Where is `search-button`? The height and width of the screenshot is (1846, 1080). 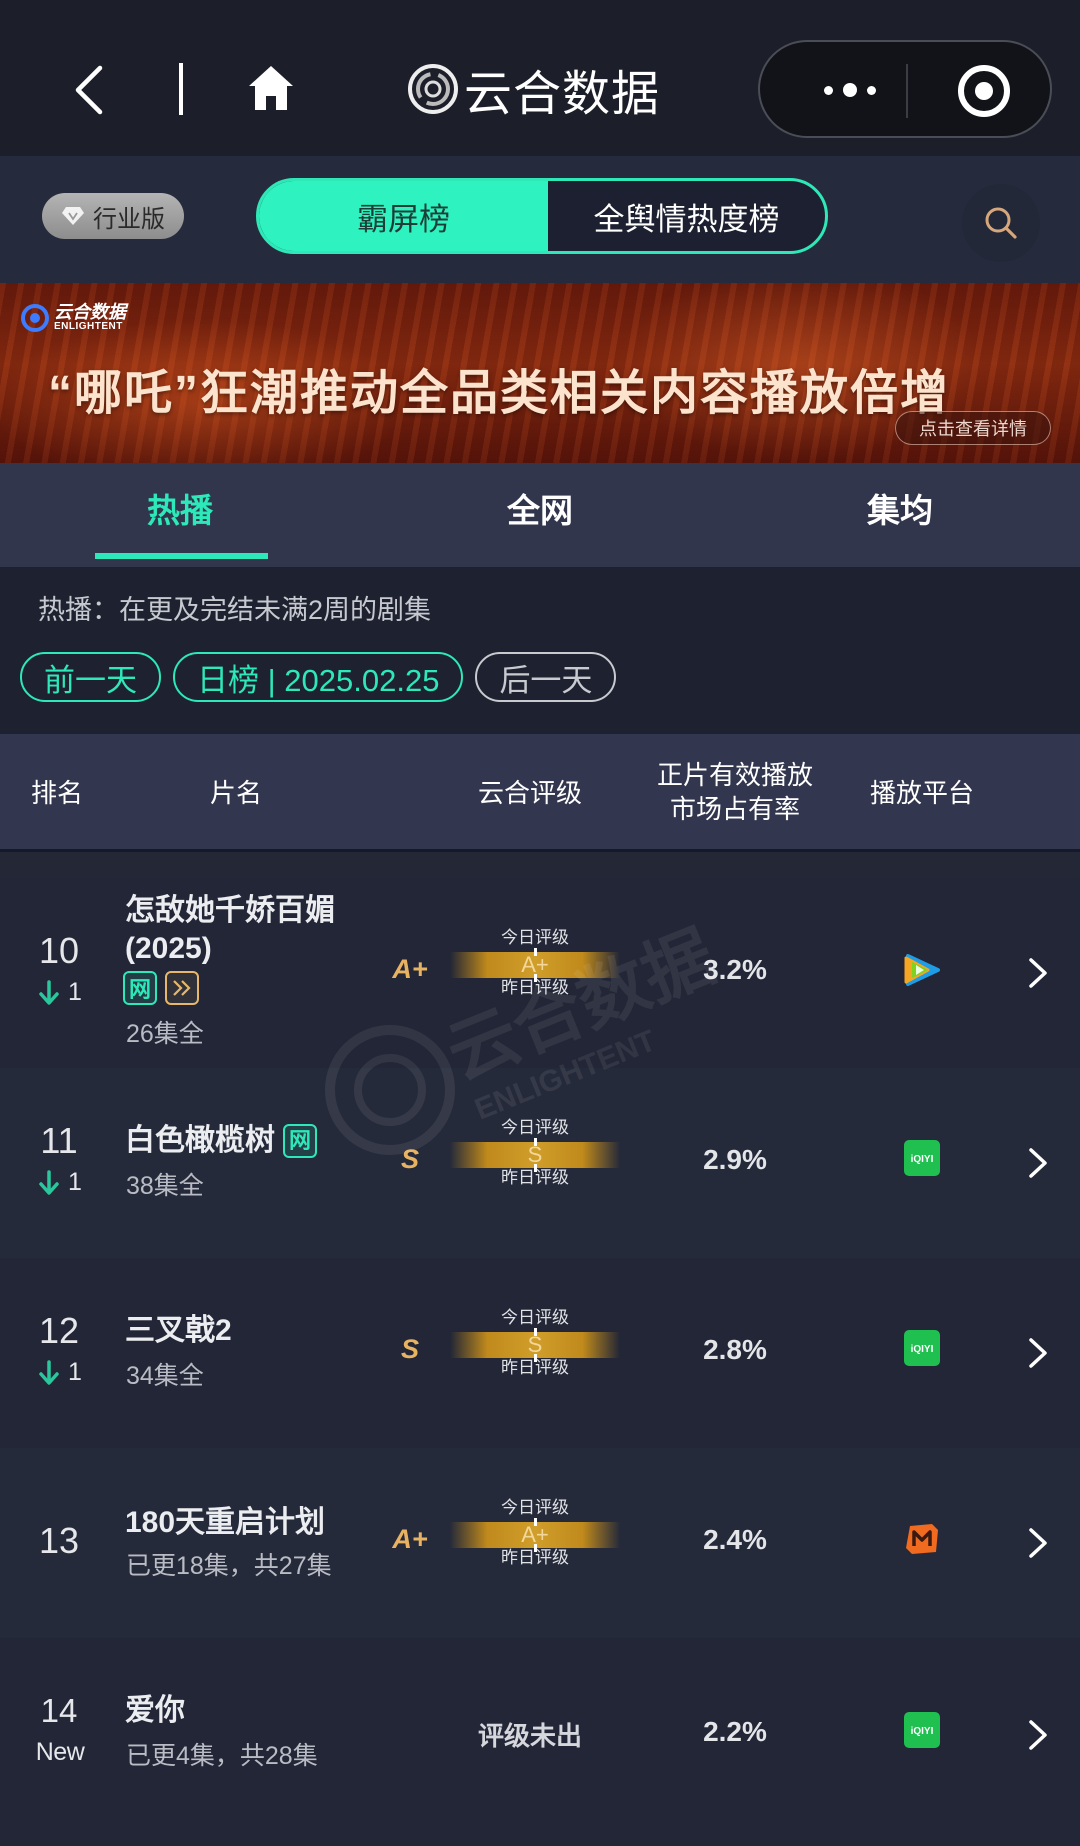 search-button is located at coordinates (1001, 223).